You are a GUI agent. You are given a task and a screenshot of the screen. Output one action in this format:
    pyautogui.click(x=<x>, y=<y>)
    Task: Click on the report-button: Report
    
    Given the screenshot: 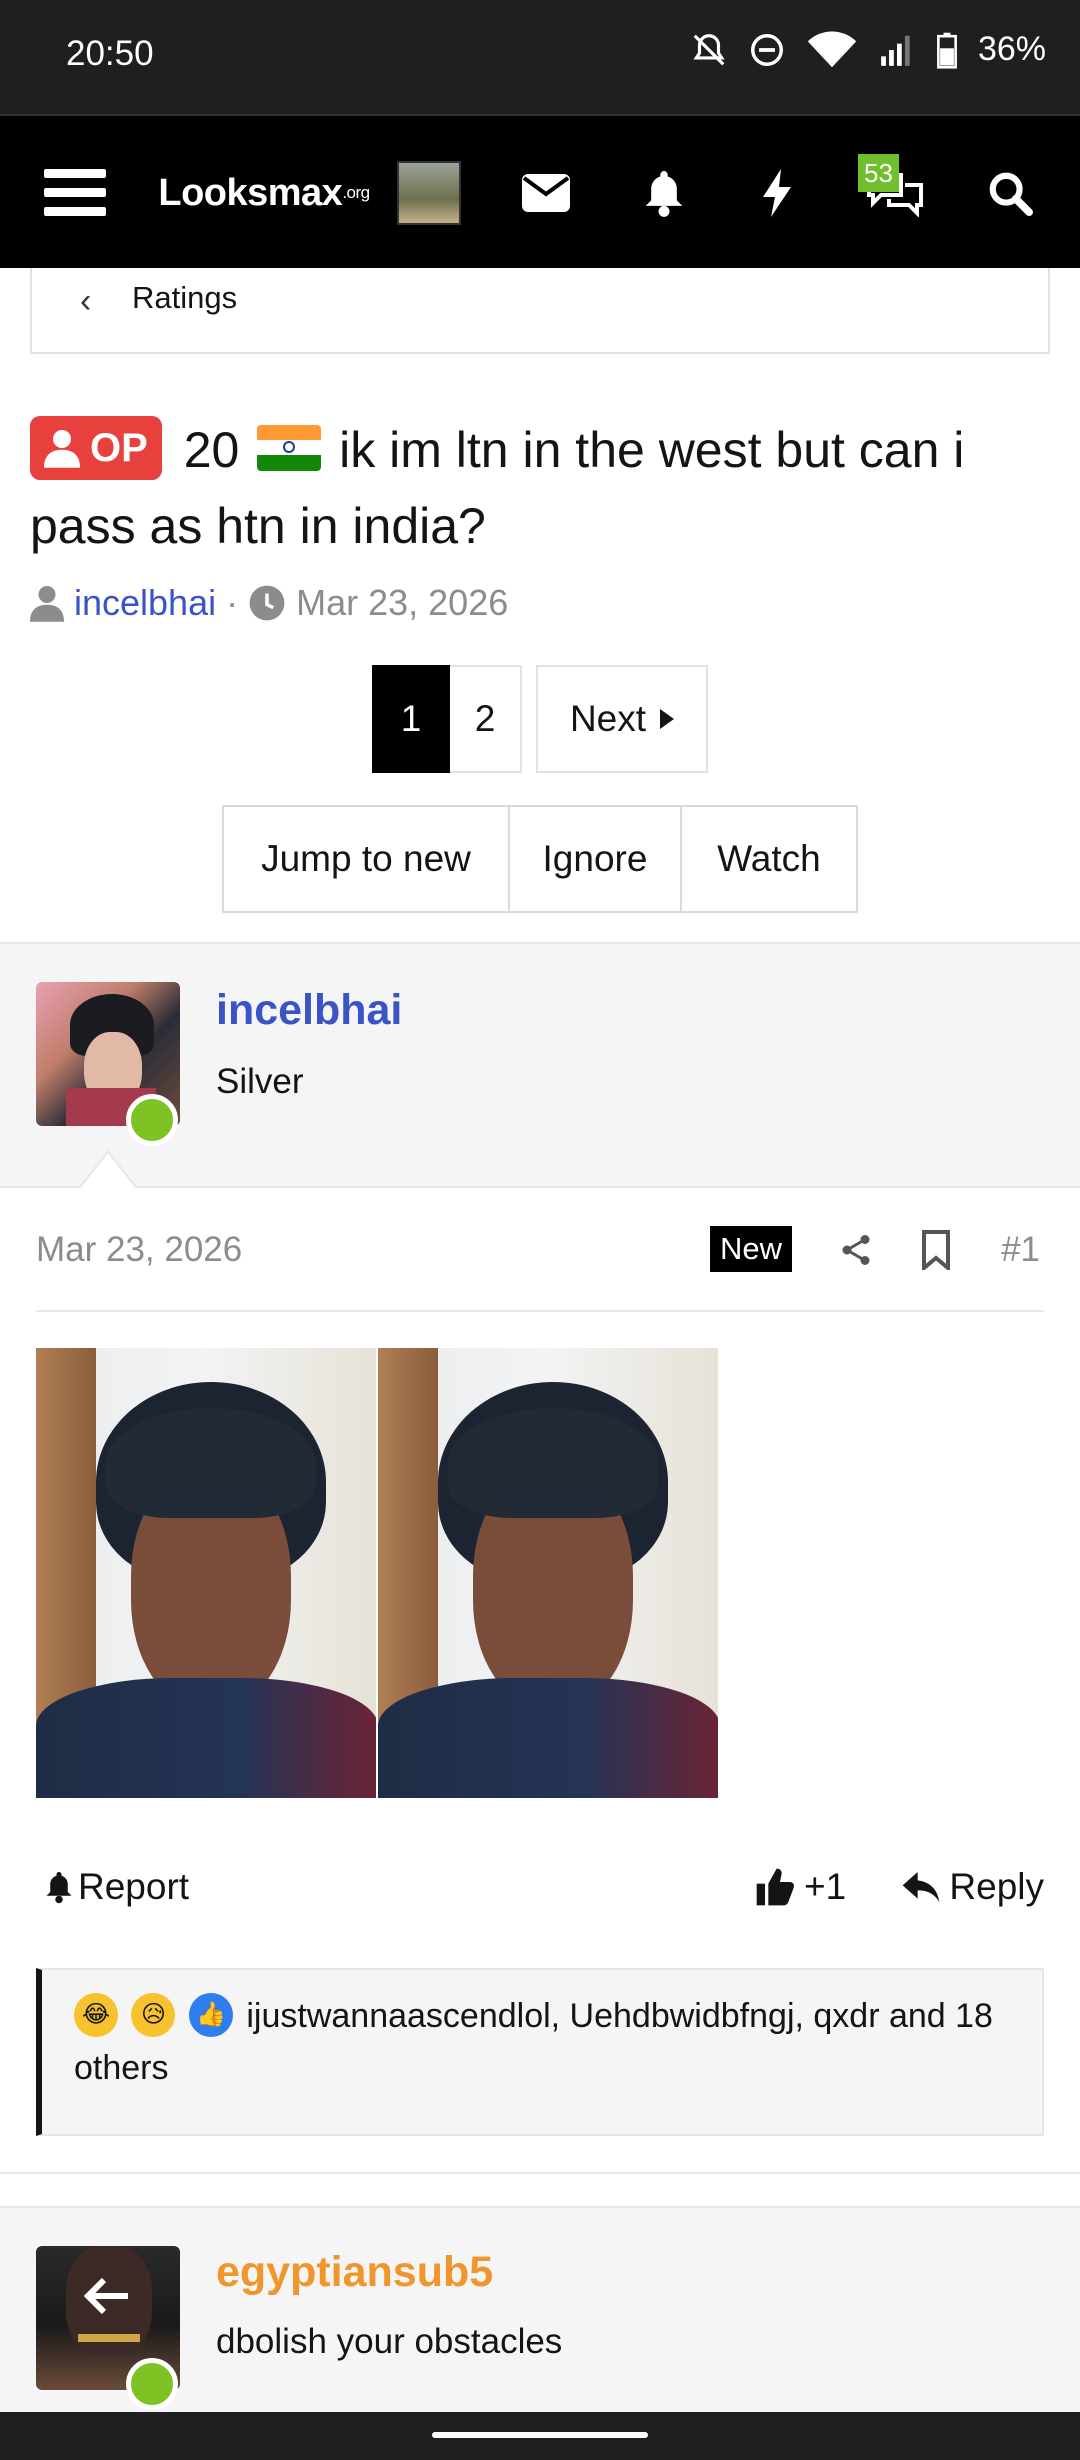 What is the action you would take?
    pyautogui.click(x=116, y=1887)
    